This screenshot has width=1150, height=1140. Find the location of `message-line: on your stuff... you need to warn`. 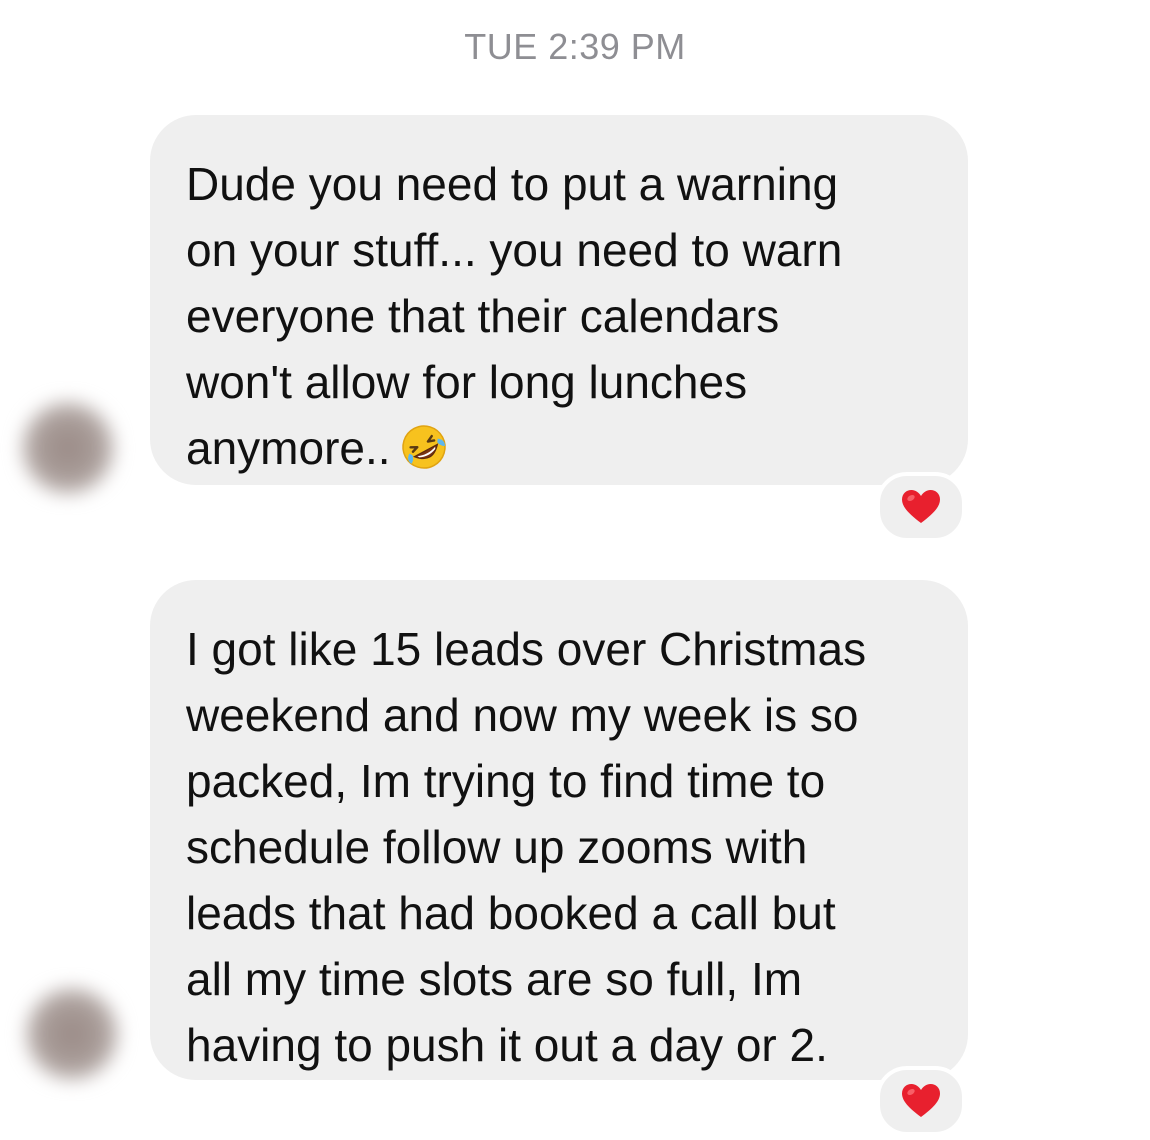

message-line: on your stuff... you need to warn is located at coordinates (514, 250).